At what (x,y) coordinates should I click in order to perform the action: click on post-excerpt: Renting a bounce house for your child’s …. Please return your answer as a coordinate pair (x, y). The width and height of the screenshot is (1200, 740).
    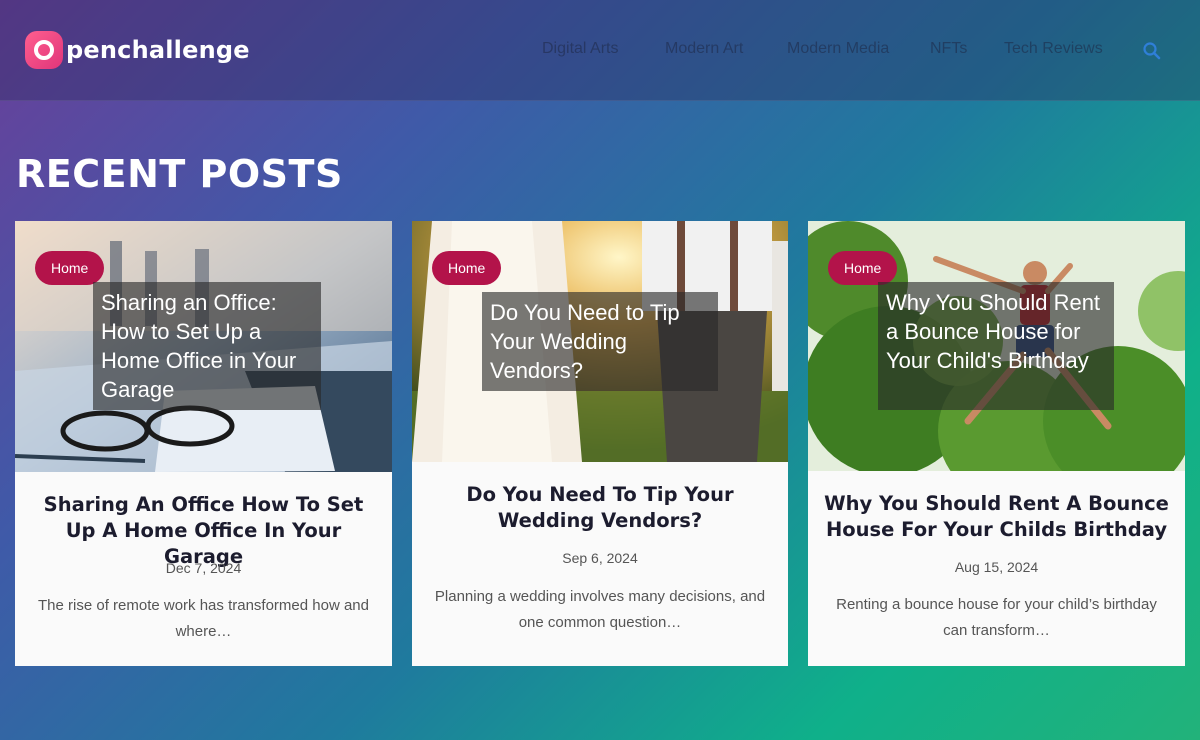
    Looking at the image, I should click on (996, 617).